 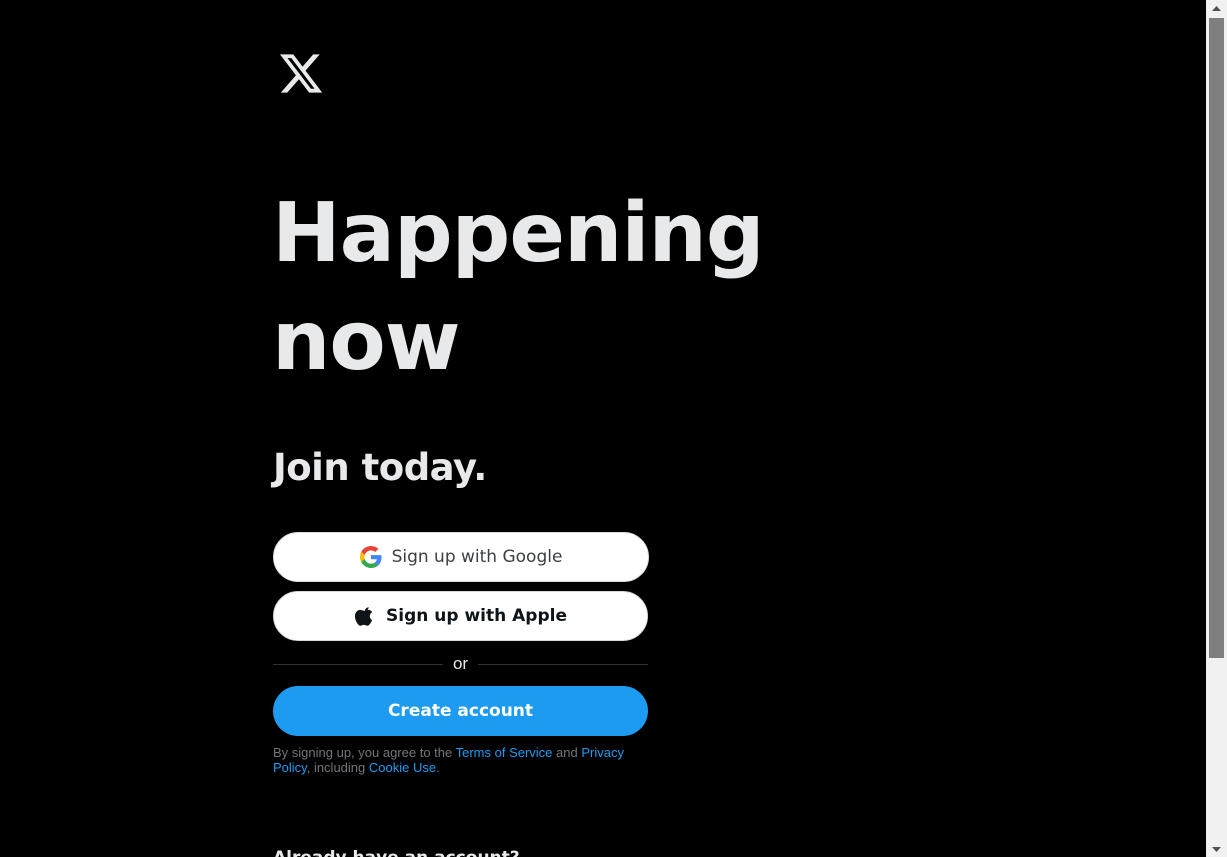 What do you see at coordinates (380, 467) in the screenshot?
I see `join-today-heading: Join today.` at bounding box center [380, 467].